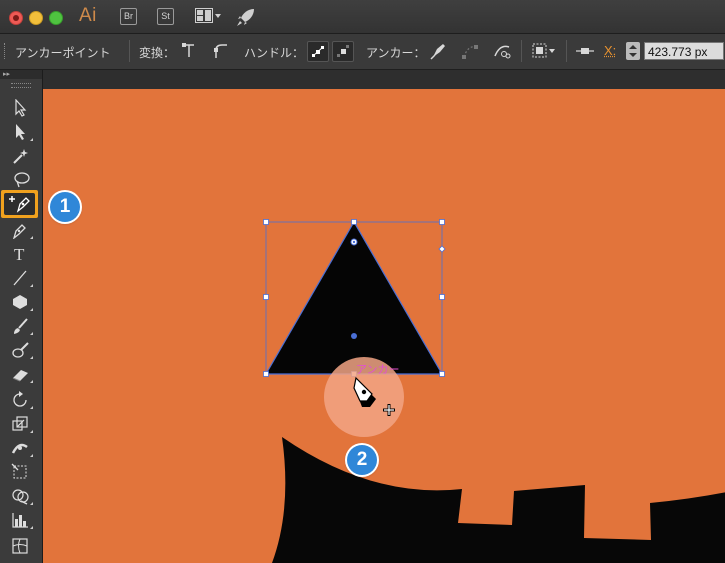 This screenshot has width=725, height=563. Describe the element at coordinates (190, 51) in the screenshot. I see `convert-to-corner-icon` at that location.